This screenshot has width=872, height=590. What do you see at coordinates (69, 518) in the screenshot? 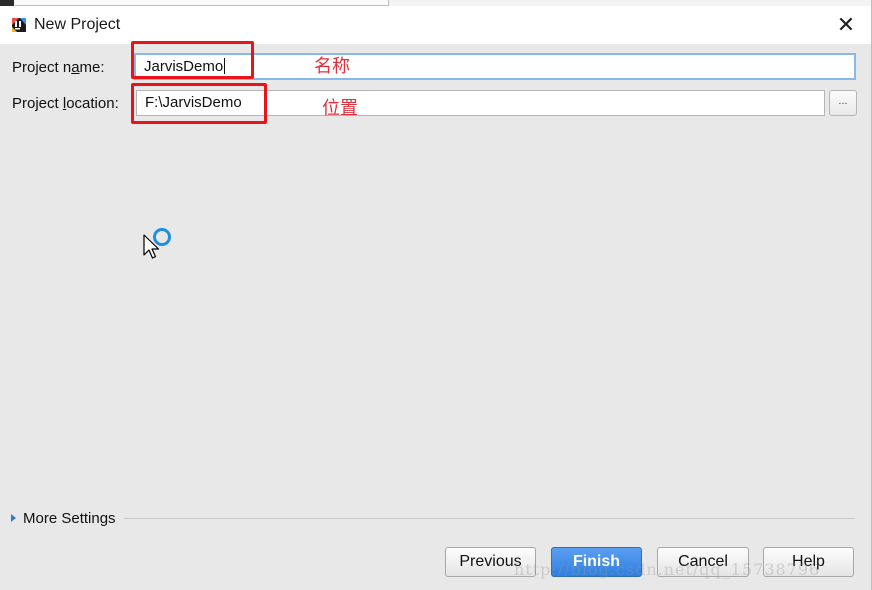
I see `more-settings-label: More Settings` at bounding box center [69, 518].